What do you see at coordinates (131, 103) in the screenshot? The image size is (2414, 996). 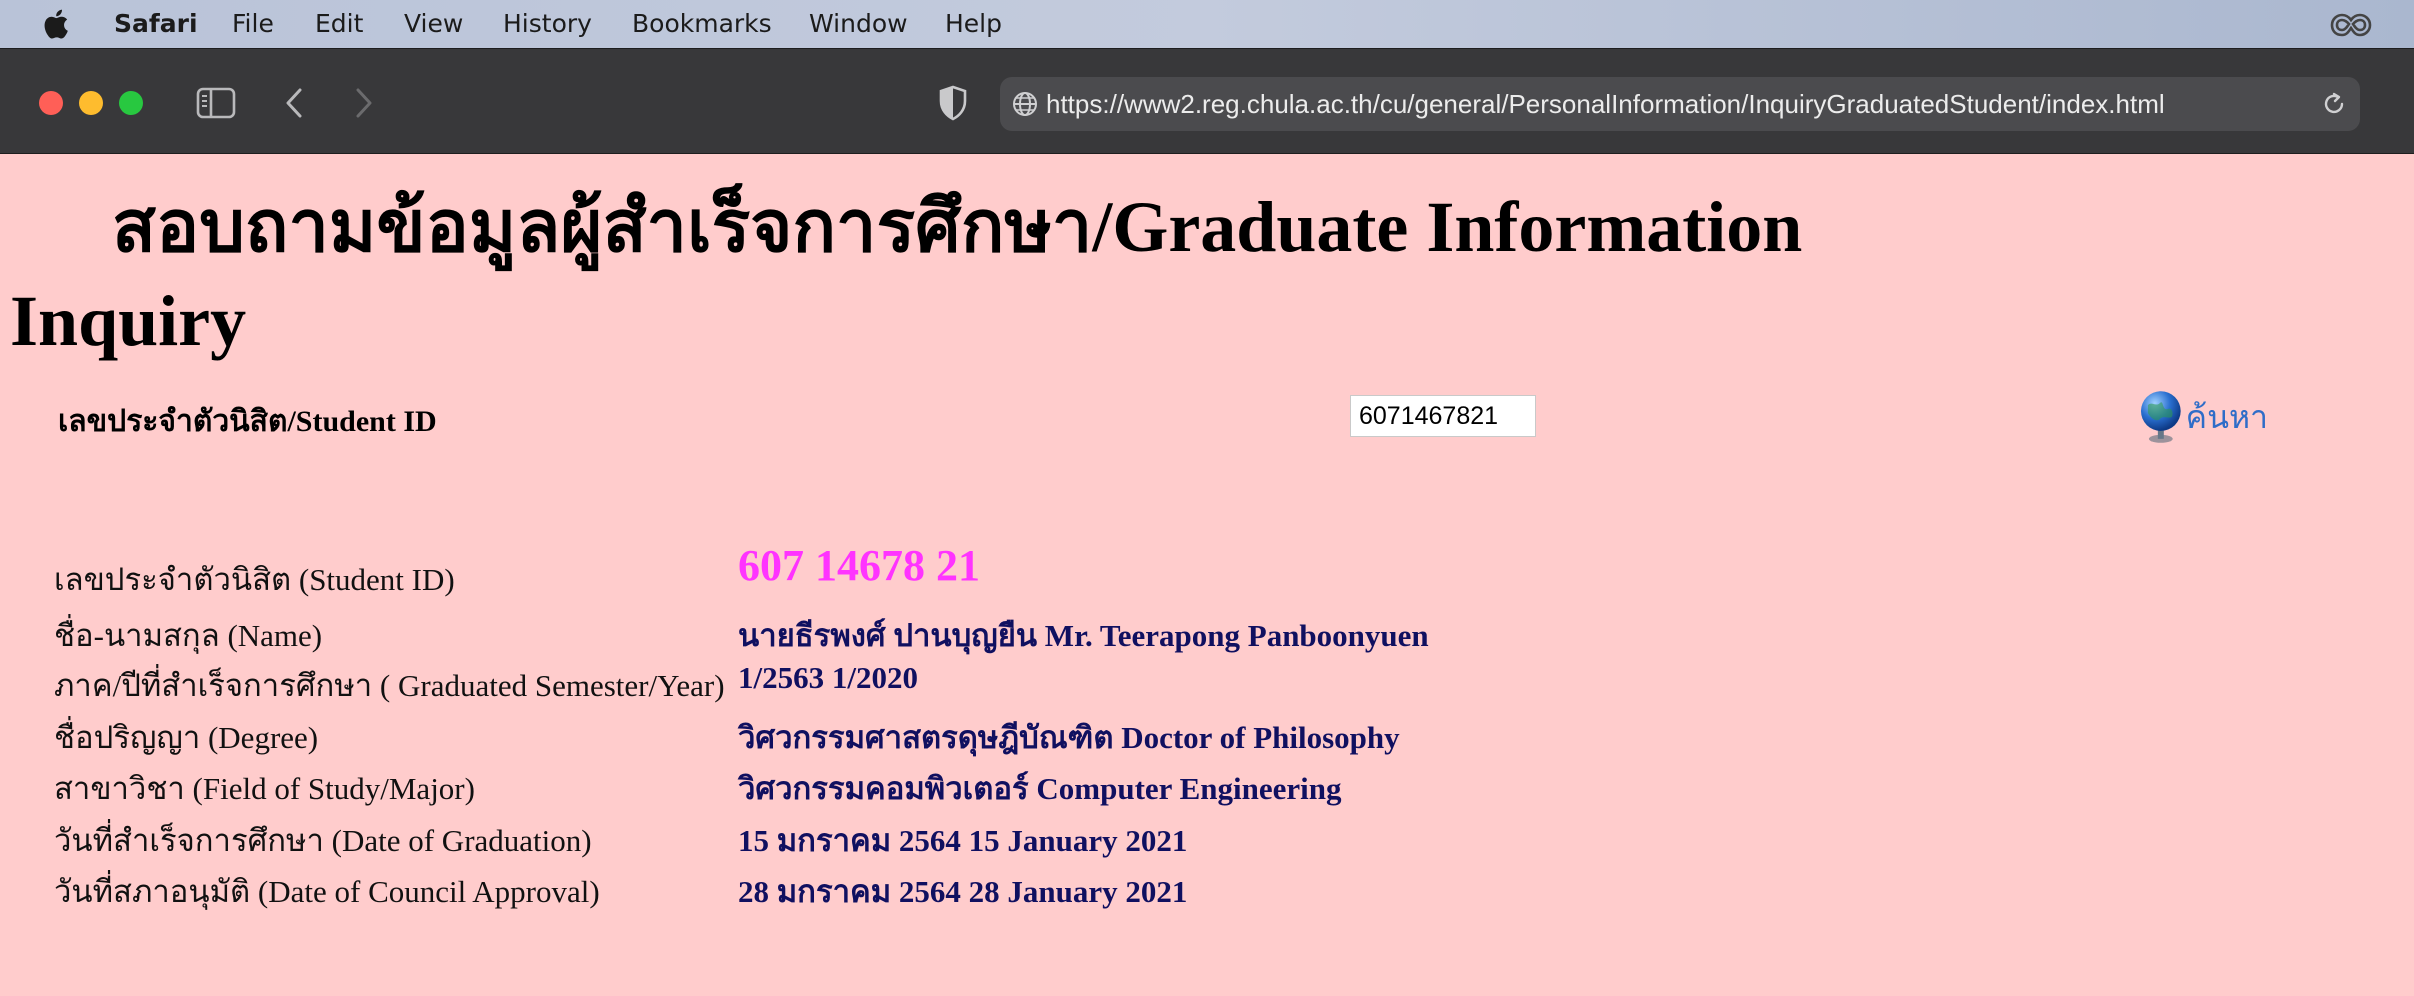 I see `zoom-window-button` at bounding box center [131, 103].